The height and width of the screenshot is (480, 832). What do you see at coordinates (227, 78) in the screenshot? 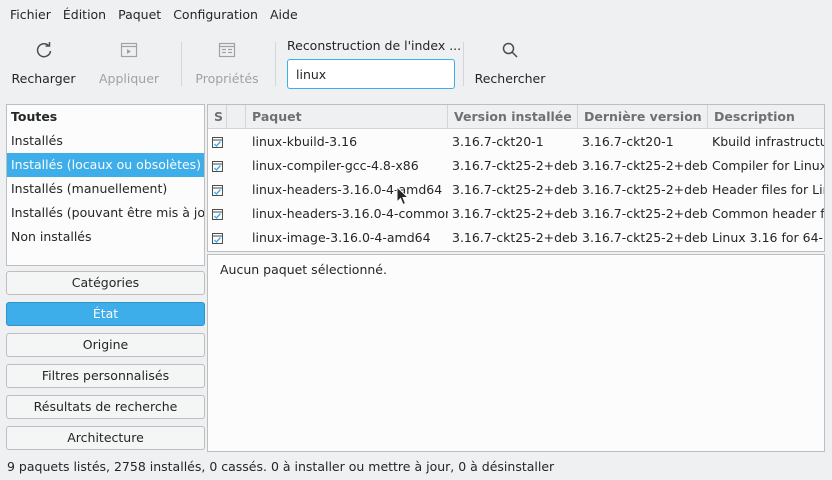
I see `properties-label: Propriétés` at bounding box center [227, 78].